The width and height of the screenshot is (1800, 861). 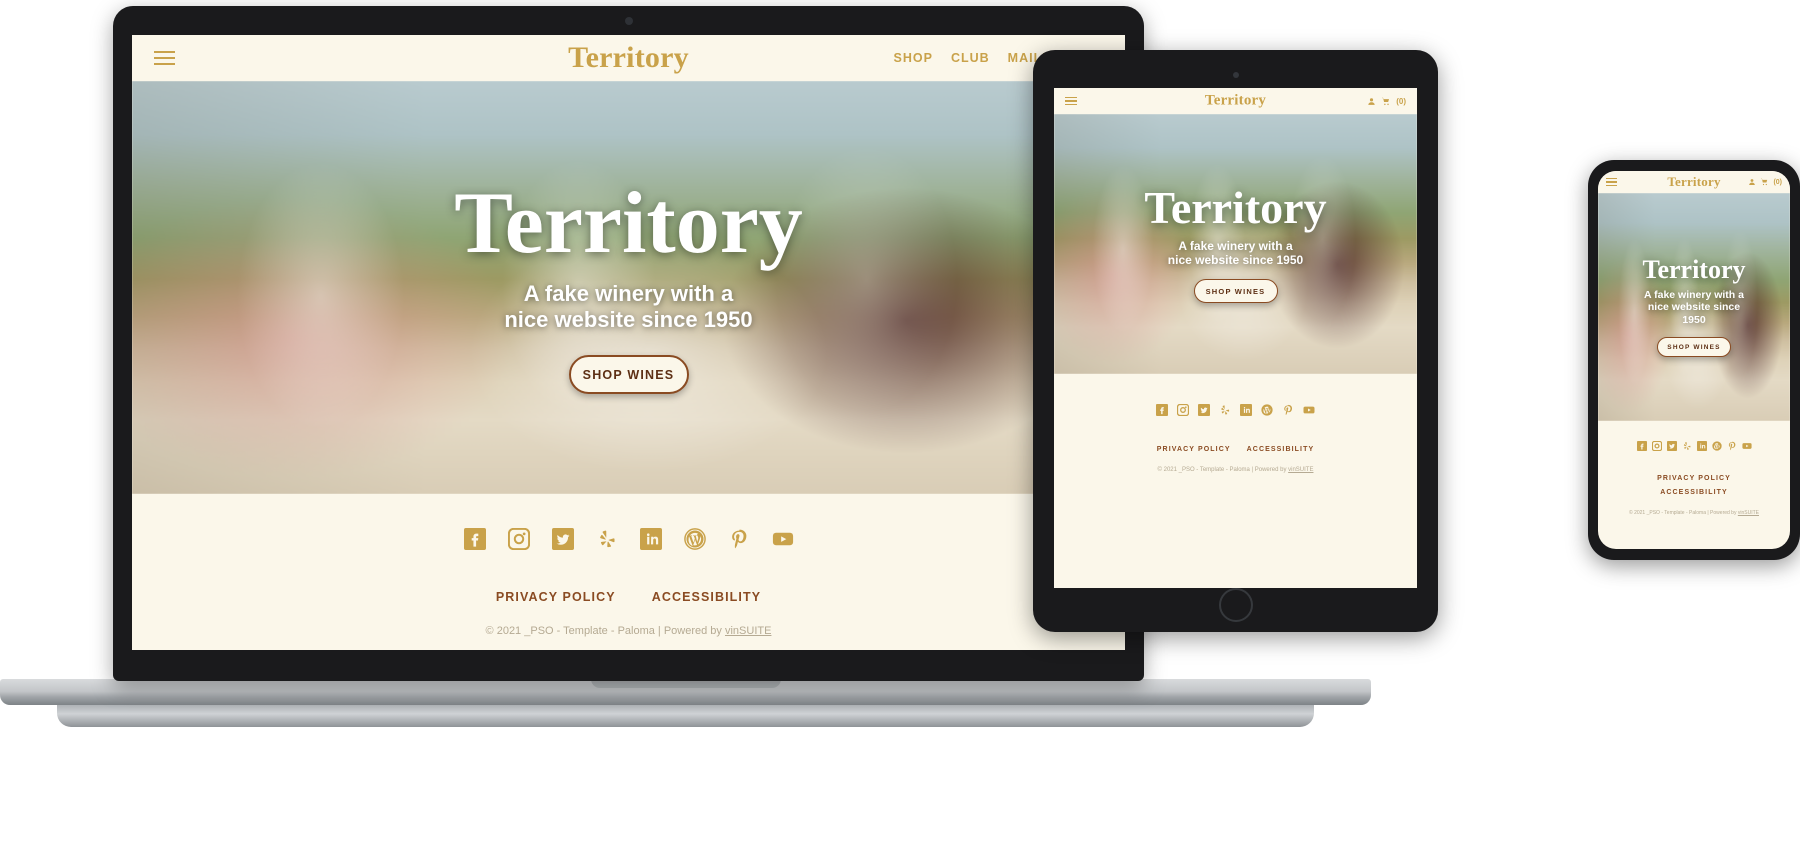 What do you see at coordinates (1694, 319) in the screenshot?
I see `hero-subtitle-line: 1950` at bounding box center [1694, 319].